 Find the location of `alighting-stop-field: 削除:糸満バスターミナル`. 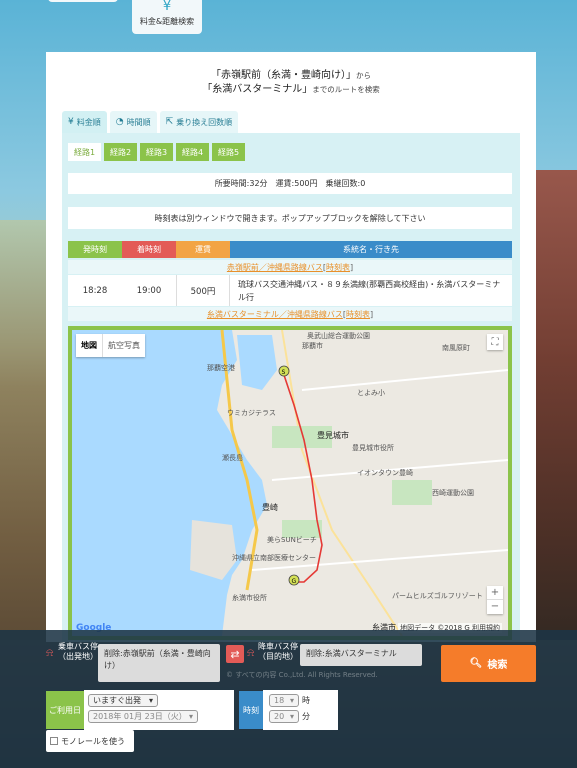

alighting-stop-field: 削除:糸満バスターミナル is located at coordinates (361, 655).